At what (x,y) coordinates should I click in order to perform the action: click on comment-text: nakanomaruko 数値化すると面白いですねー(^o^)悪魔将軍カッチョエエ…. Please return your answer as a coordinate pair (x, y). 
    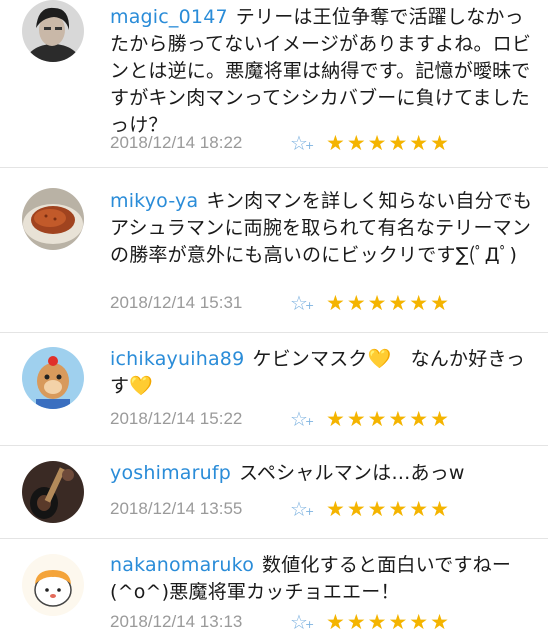
    Looking at the image, I should click on (322, 579).